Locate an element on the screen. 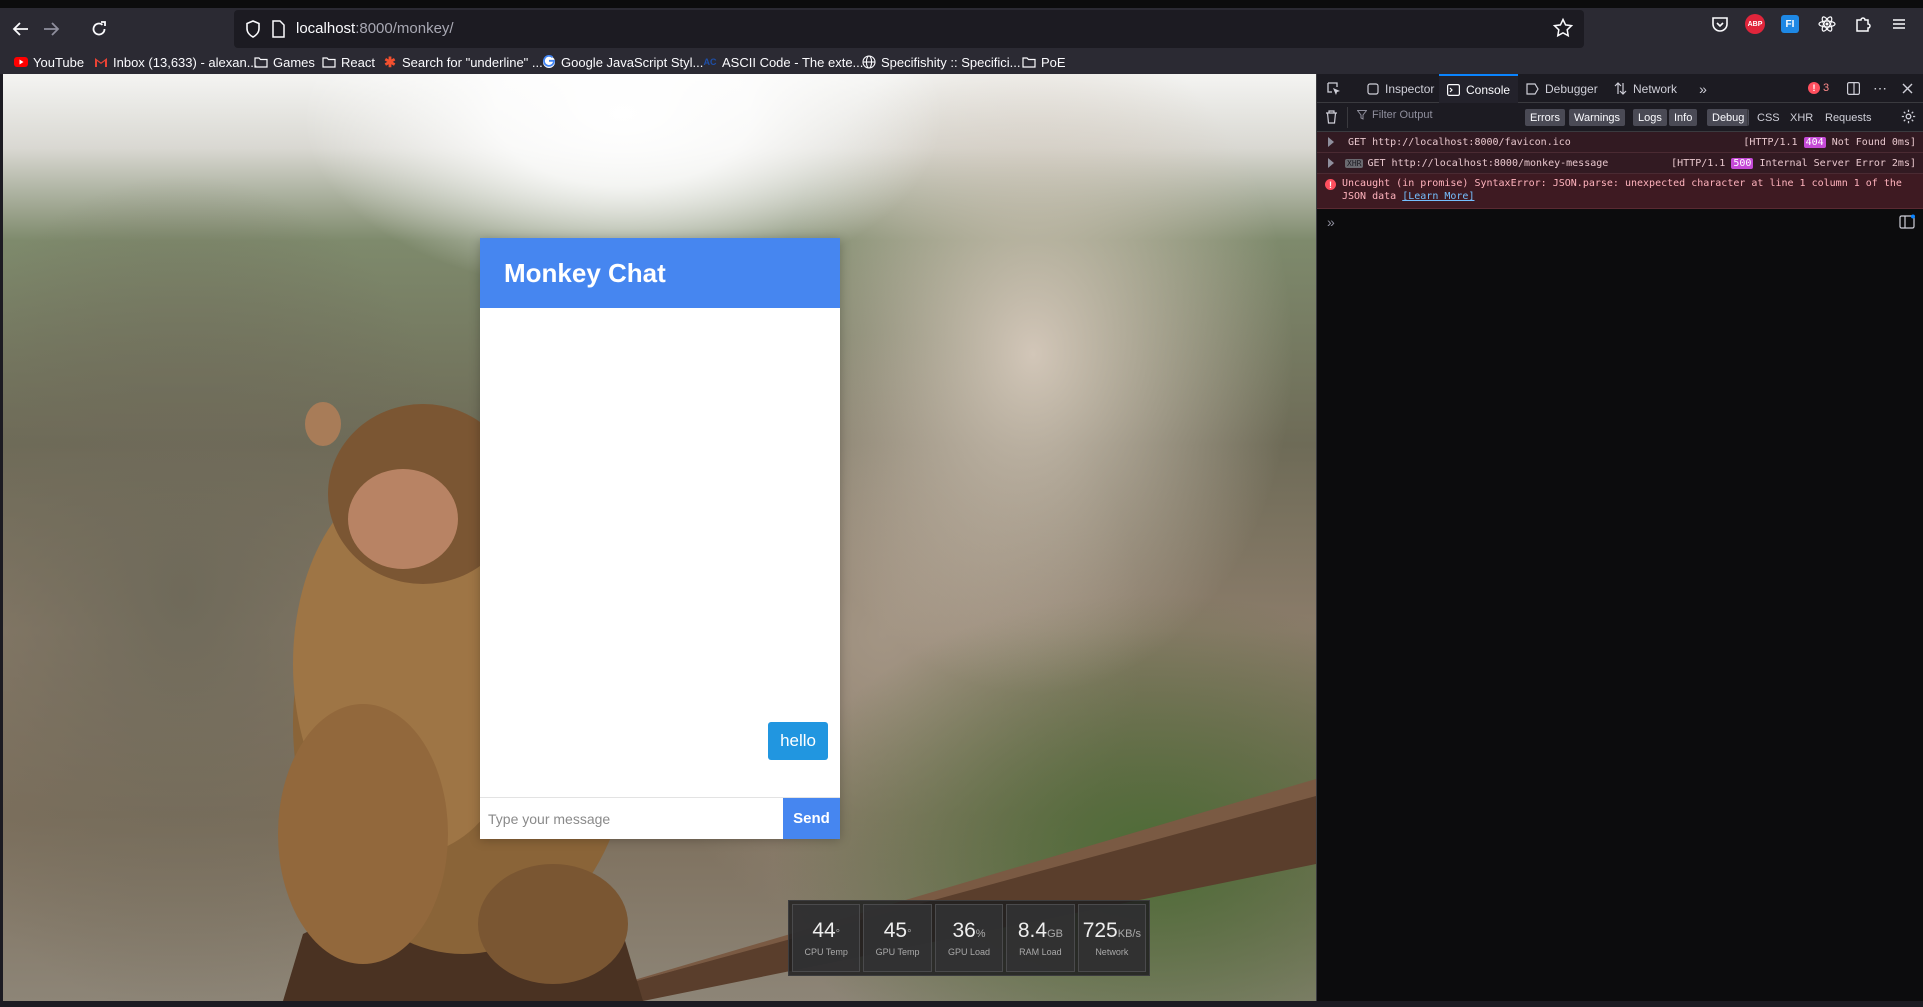  tracking-shield-icon is located at coordinates (253, 29).